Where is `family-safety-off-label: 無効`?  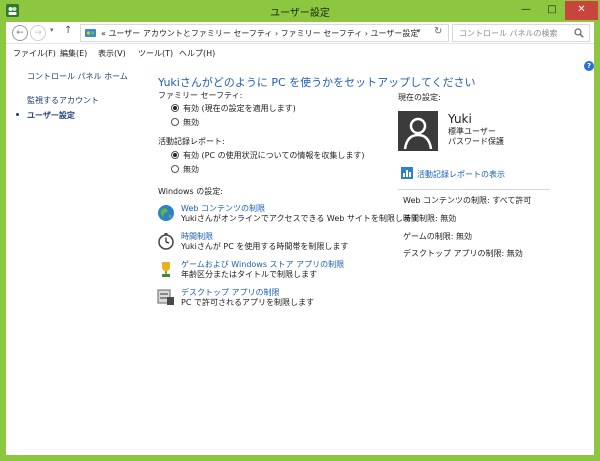
family-safety-off-label: 無効 is located at coordinates (191, 122).